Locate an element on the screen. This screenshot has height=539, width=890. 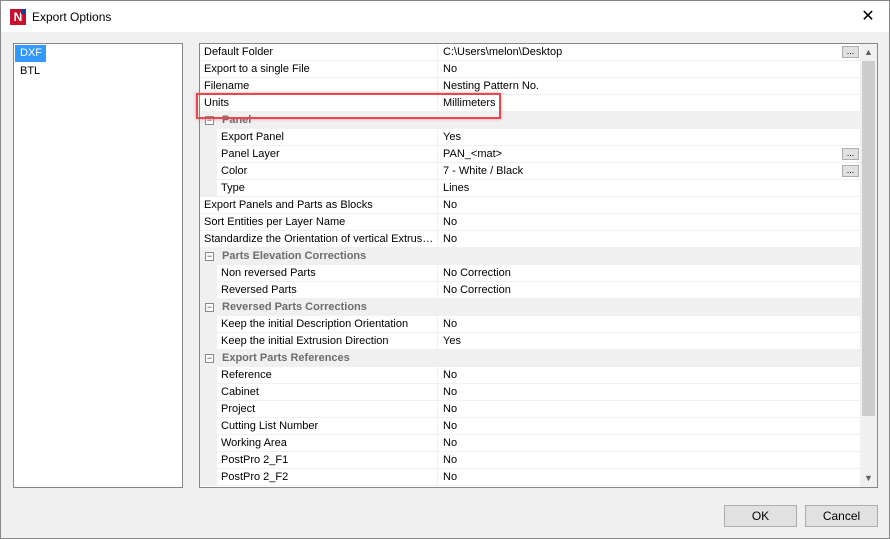
property-row: Cutting List Number No is located at coordinates (530, 426).